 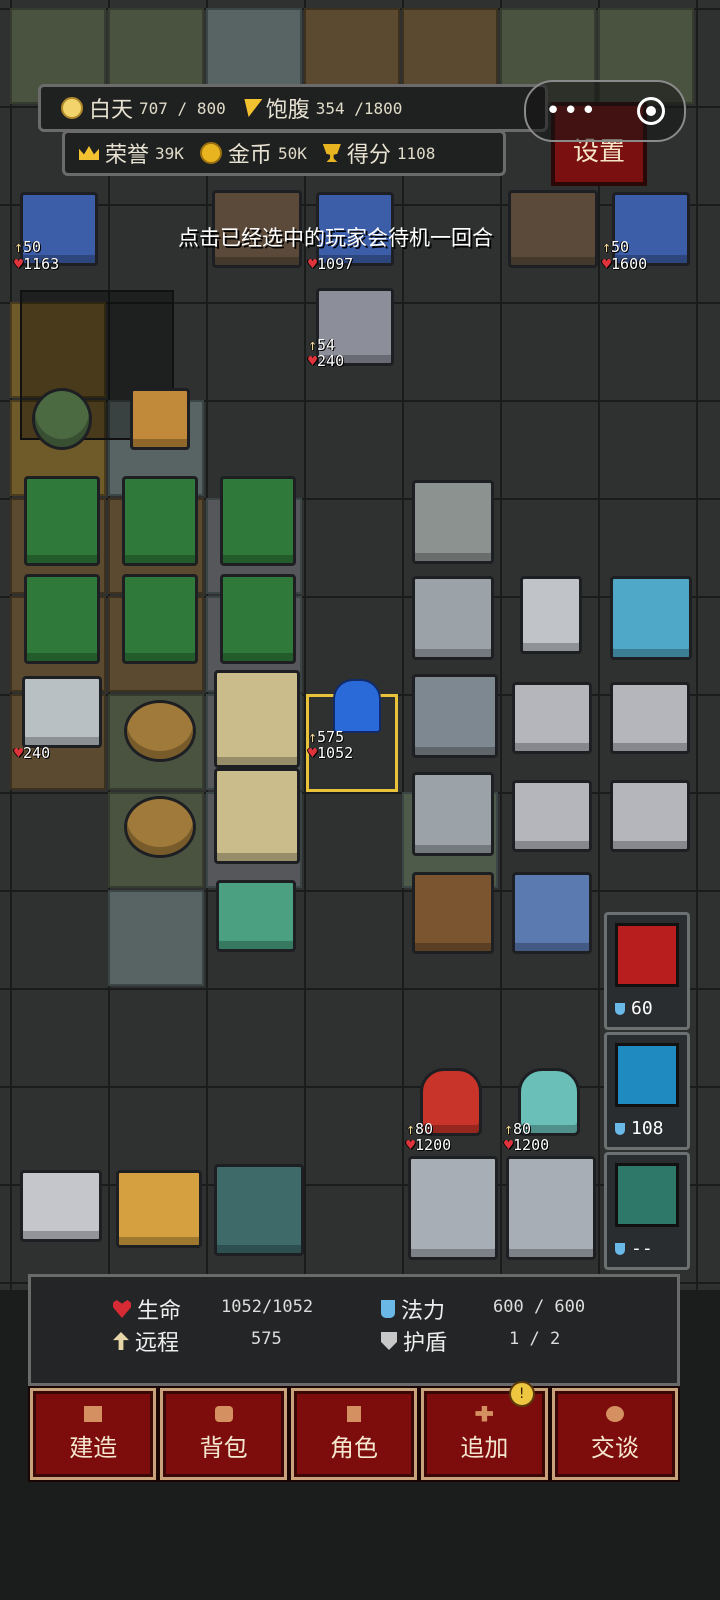 I want to click on character-label: 角色, so click(x=354, y=1447).